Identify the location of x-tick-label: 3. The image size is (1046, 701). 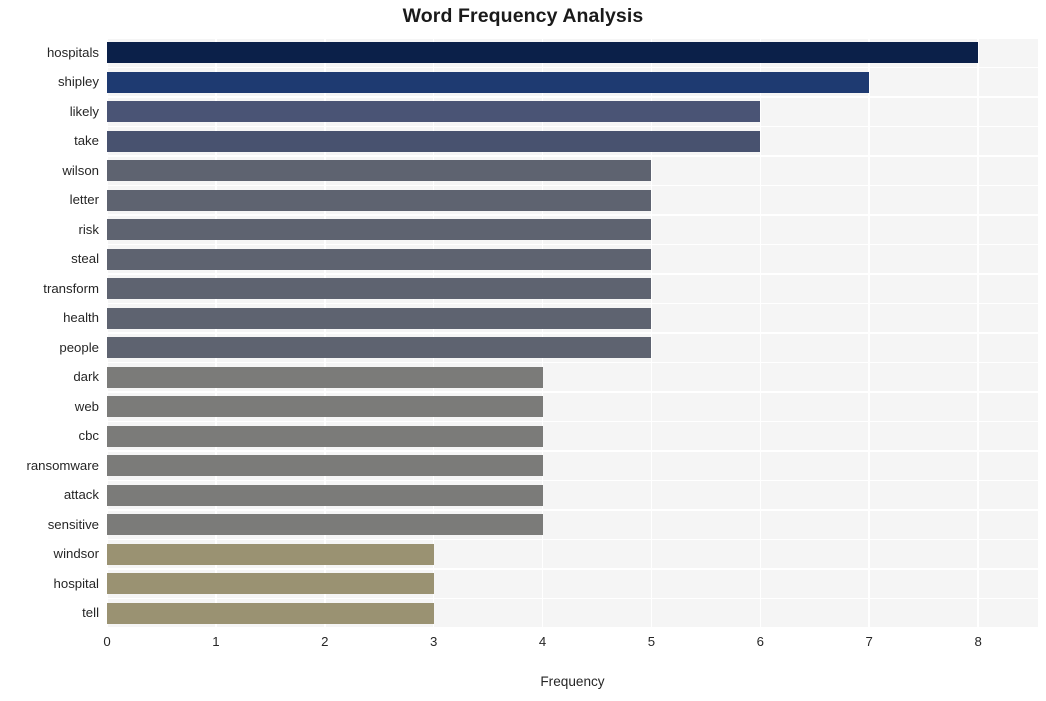
(433, 641).